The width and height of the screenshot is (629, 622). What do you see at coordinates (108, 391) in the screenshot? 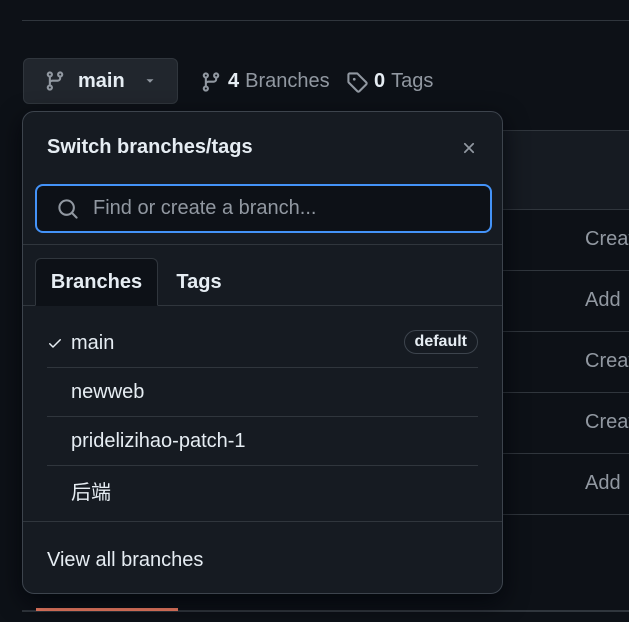
I see `branch-name: newweb` at bounding box center [108, 391].